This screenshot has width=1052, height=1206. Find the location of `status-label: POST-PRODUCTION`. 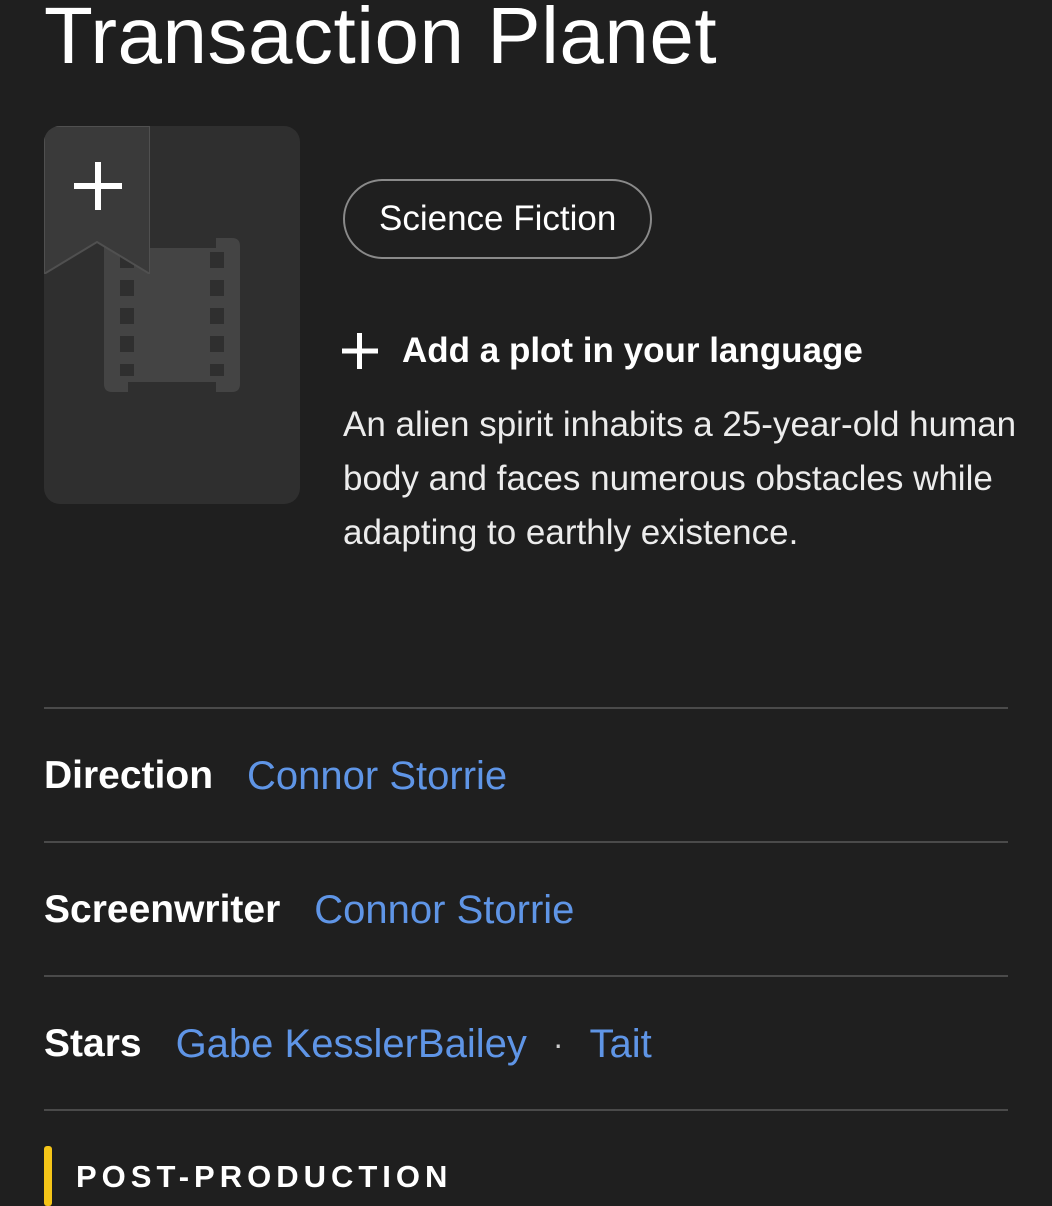

status-label: POST-PRODUCTION is located at coordinates (264, 1176).